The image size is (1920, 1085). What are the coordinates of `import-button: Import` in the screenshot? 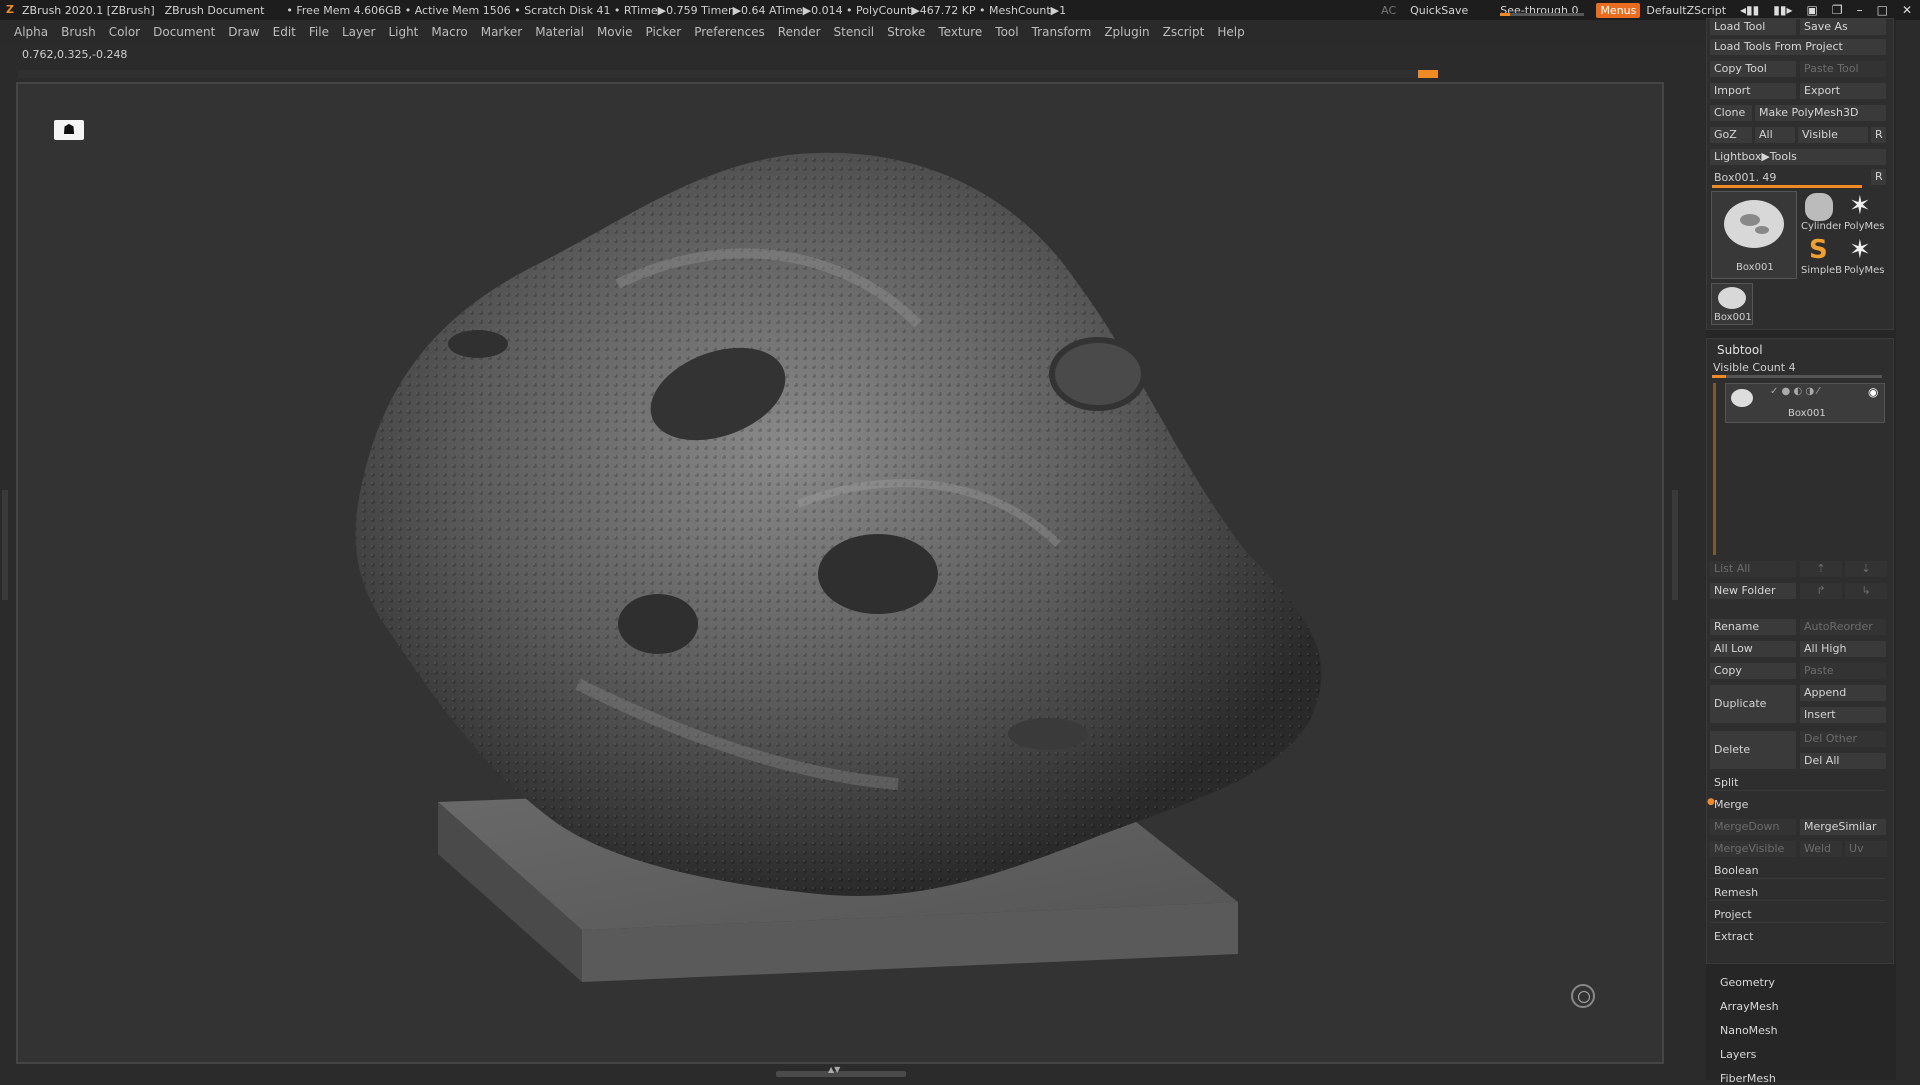 It's located at (1753, 91).